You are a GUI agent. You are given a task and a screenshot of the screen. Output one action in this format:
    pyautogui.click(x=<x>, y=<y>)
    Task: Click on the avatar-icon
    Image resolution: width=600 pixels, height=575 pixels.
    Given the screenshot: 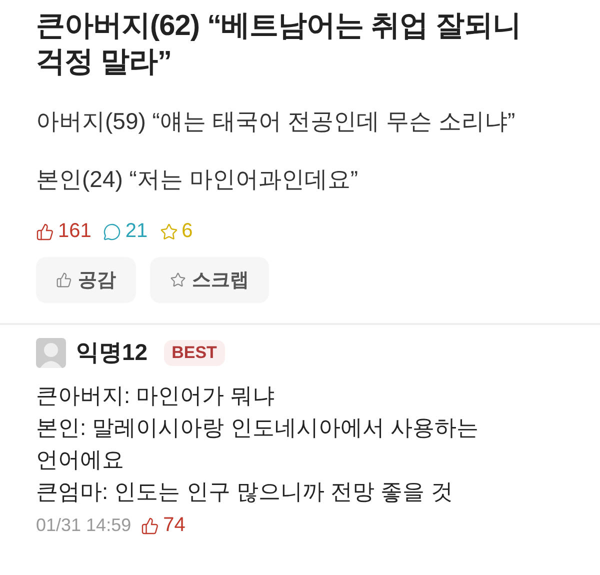 What is the action you would take?
    pyautogui.click(x=51, y=353)
    